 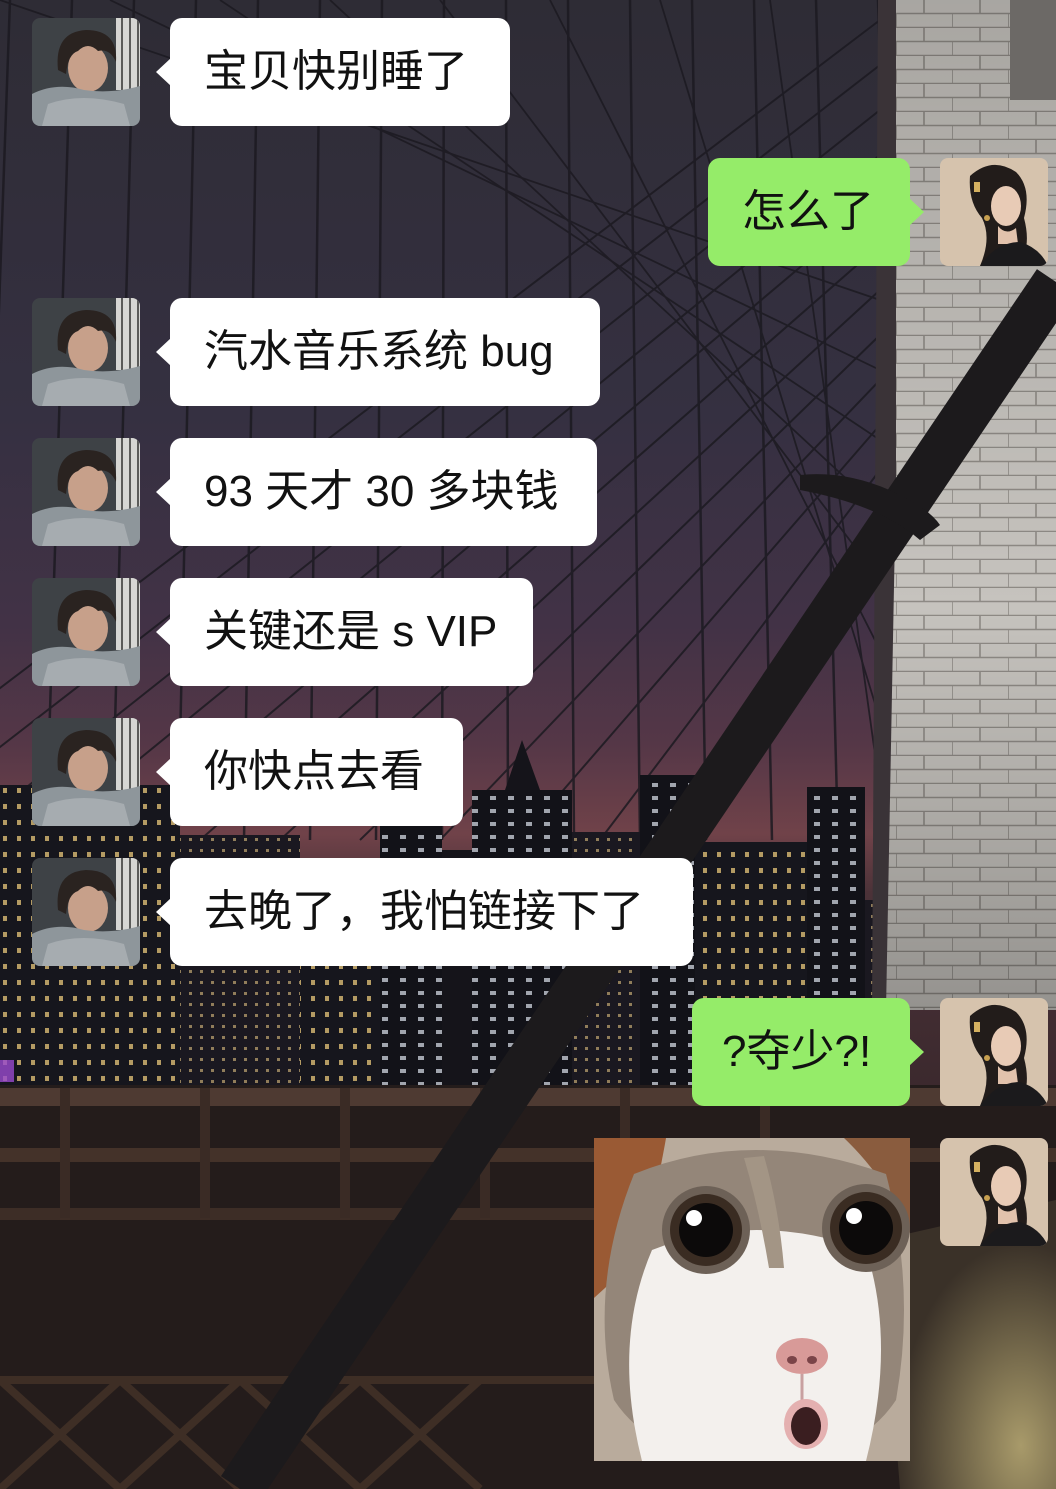 What do you see at coordinates (381, 491) in the screenshot?
I see `message-text: 93 天才 30 多块钱` at bounding box center [381, 491].